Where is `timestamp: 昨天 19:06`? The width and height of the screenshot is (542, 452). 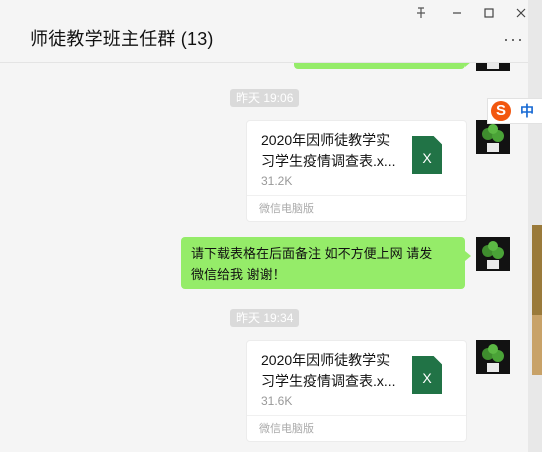
timestamp: 昨天 19:06 is located at coordinates (265, 98).